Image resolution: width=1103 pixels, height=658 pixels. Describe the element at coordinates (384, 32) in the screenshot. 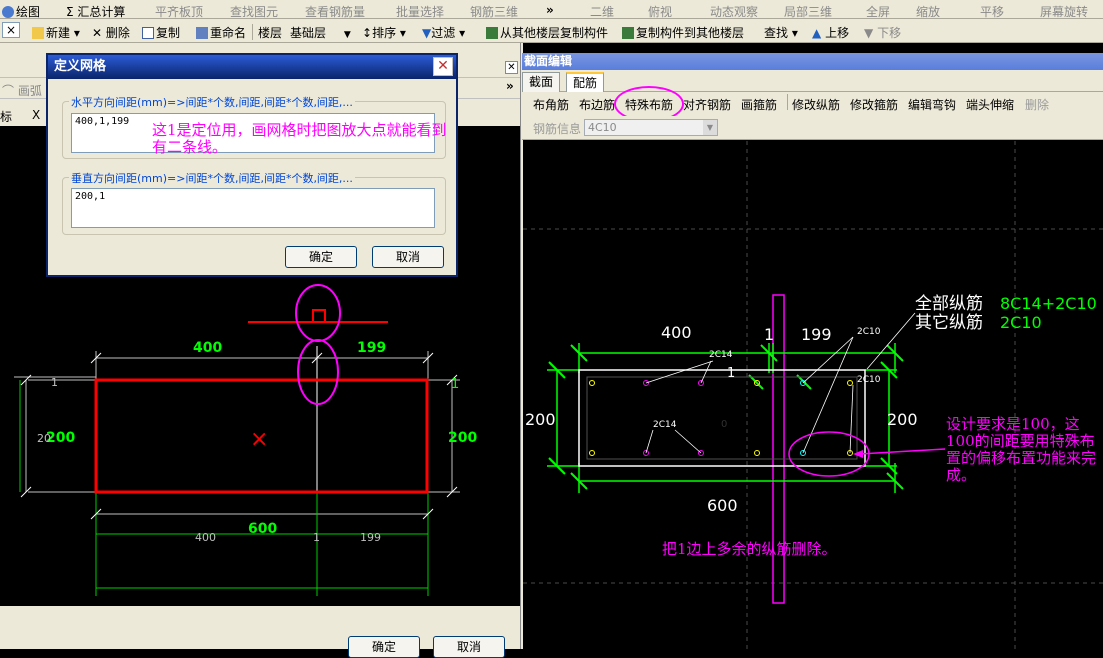

I see `sort-button: ↕排序 ▾` at that location.